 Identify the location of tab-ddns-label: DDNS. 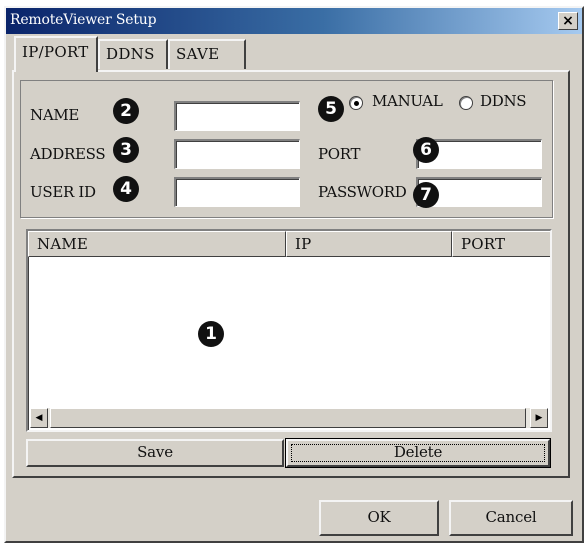
(130, 54).